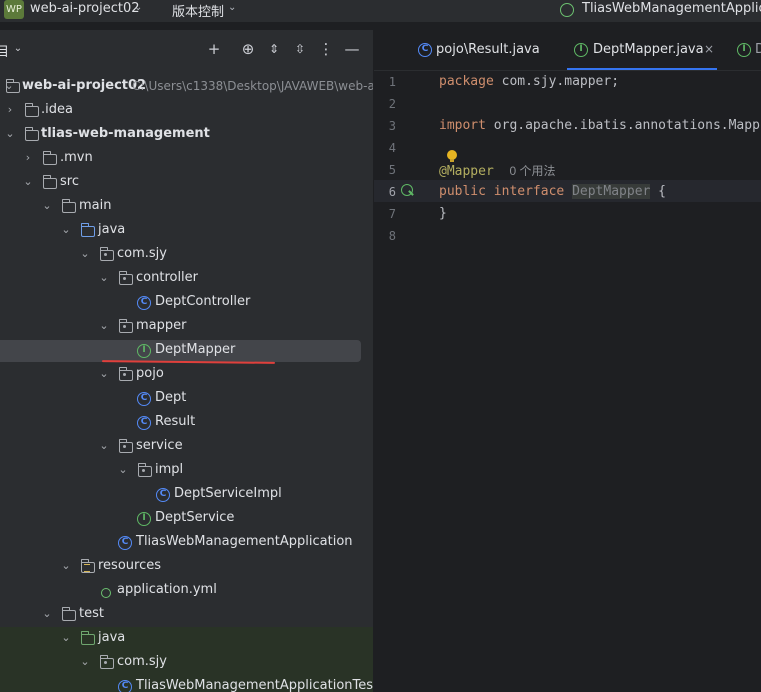 This screenshot has width=761, height=692. Describe the element at coordinates (466, 81) in the screenshot. I see `keyword: package` at that location.